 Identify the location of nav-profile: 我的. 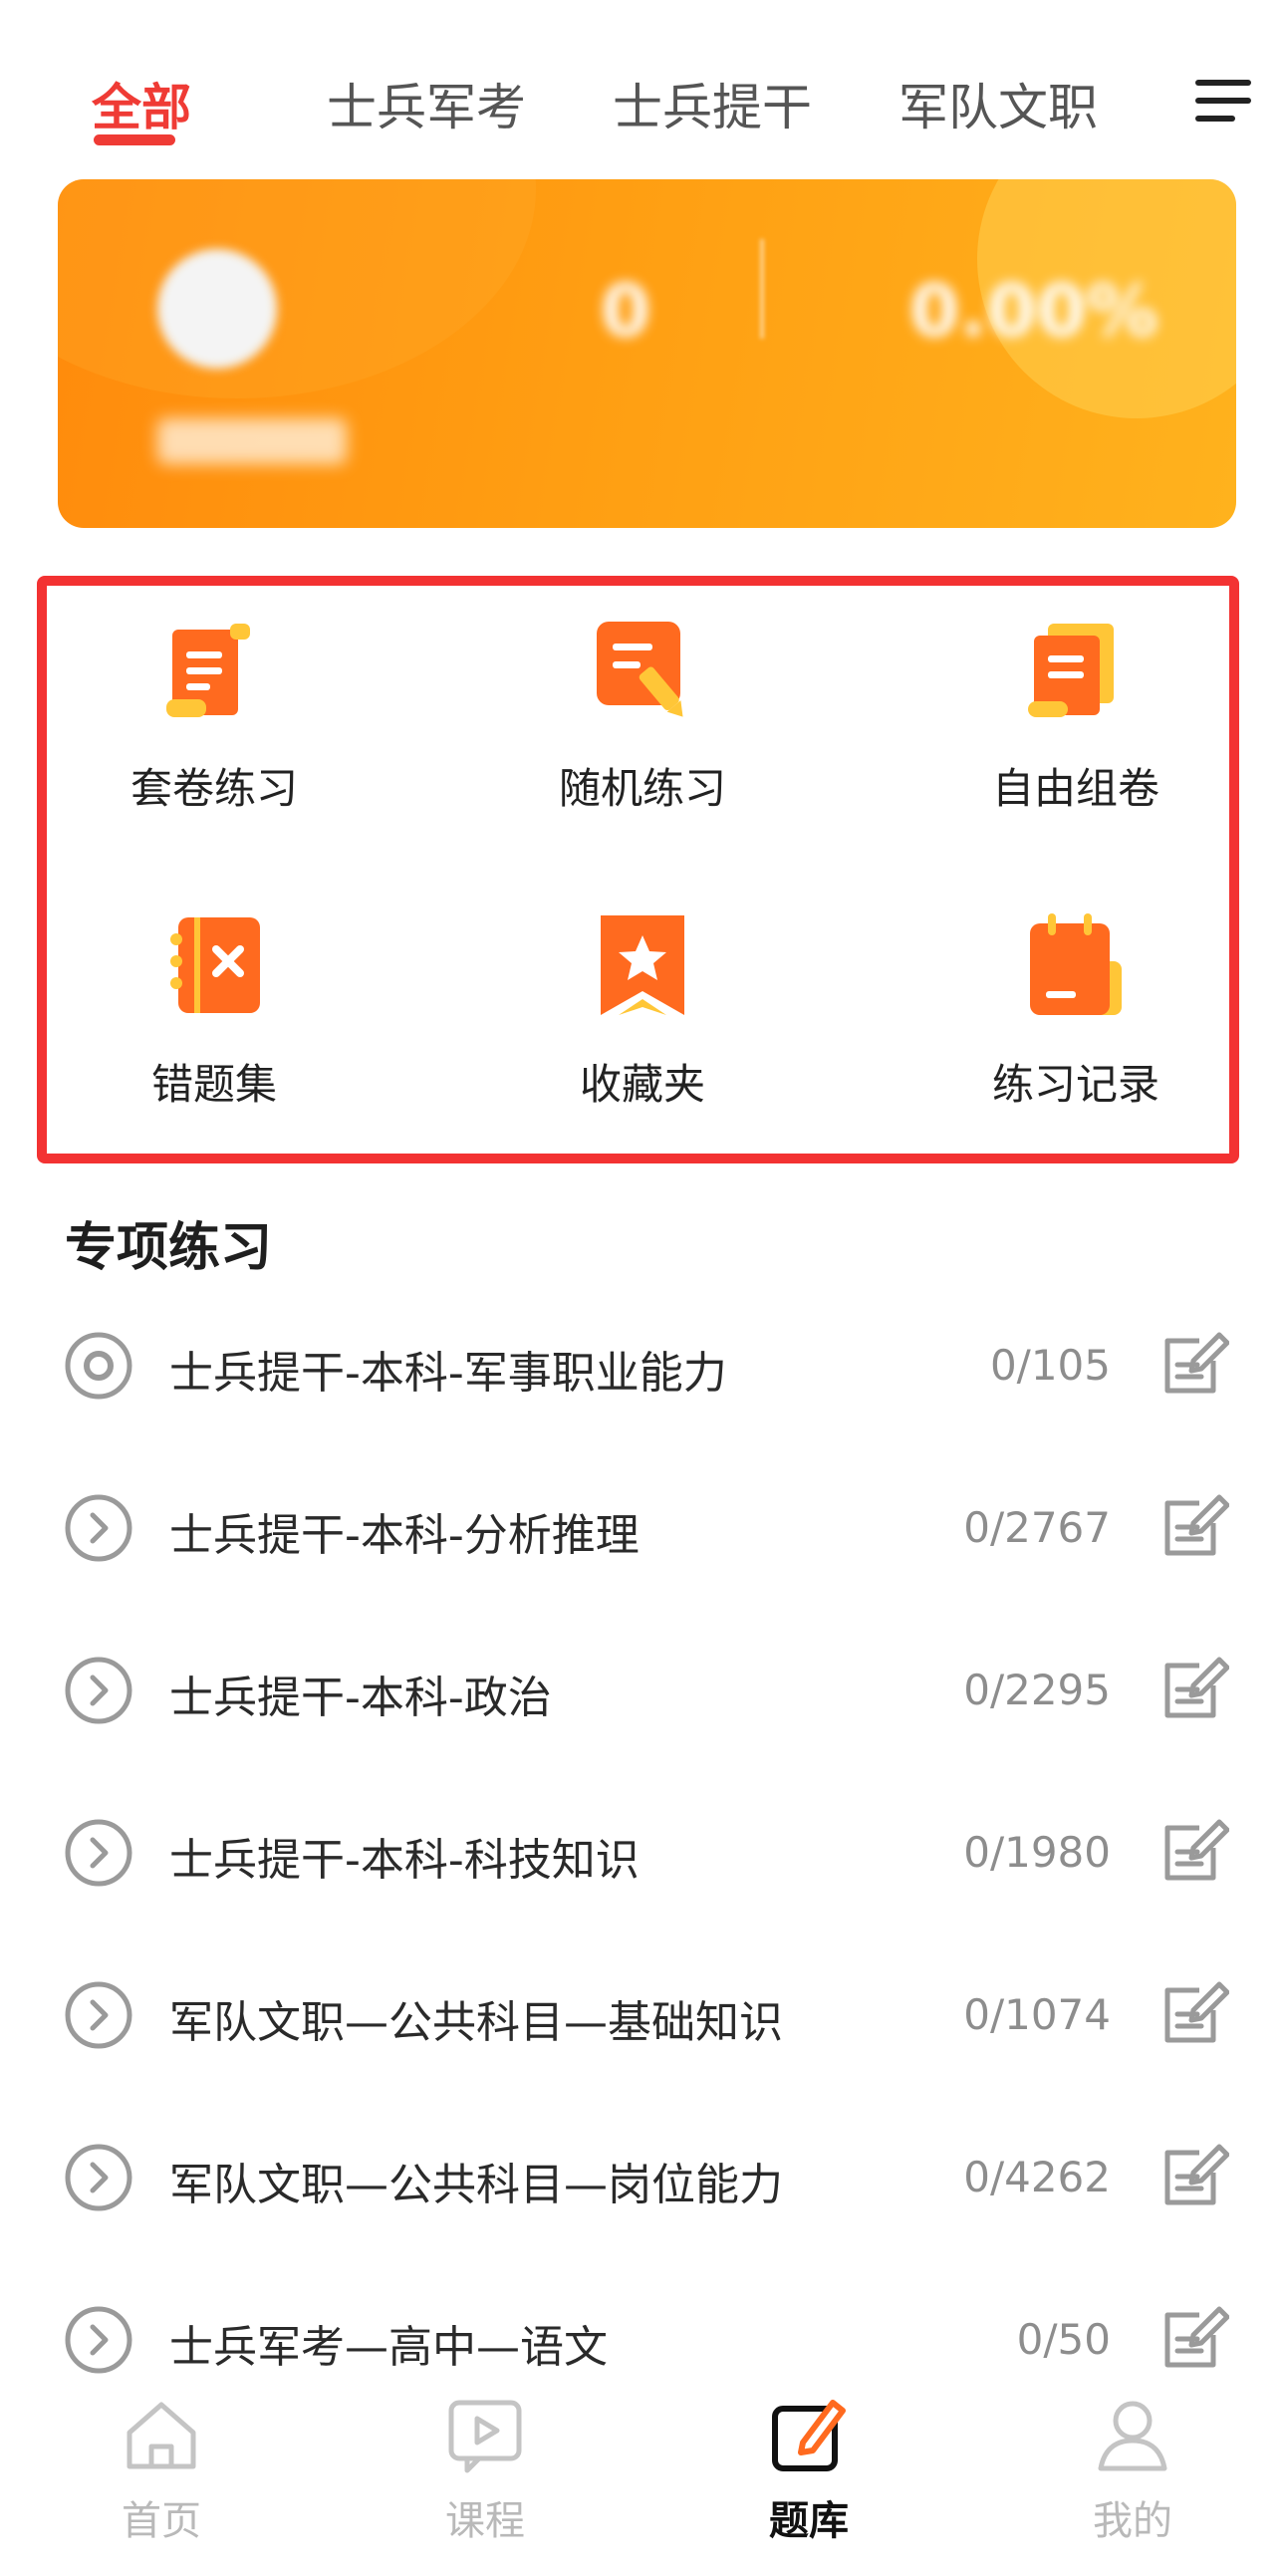
(1132, 2478).